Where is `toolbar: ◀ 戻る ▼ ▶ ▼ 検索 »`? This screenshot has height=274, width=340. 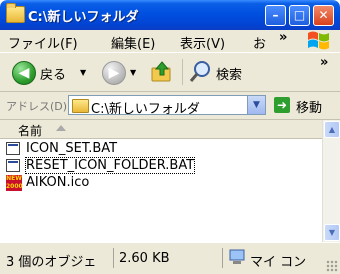
toolbar: ◀ 戻る ▼ ▶ ▼ 検索 » is located at coordinates (170, 72).